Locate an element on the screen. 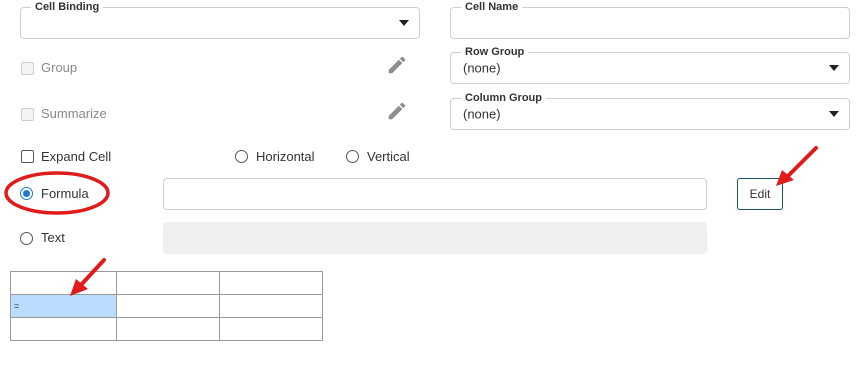  table-row is located at coordinates (166, 329).